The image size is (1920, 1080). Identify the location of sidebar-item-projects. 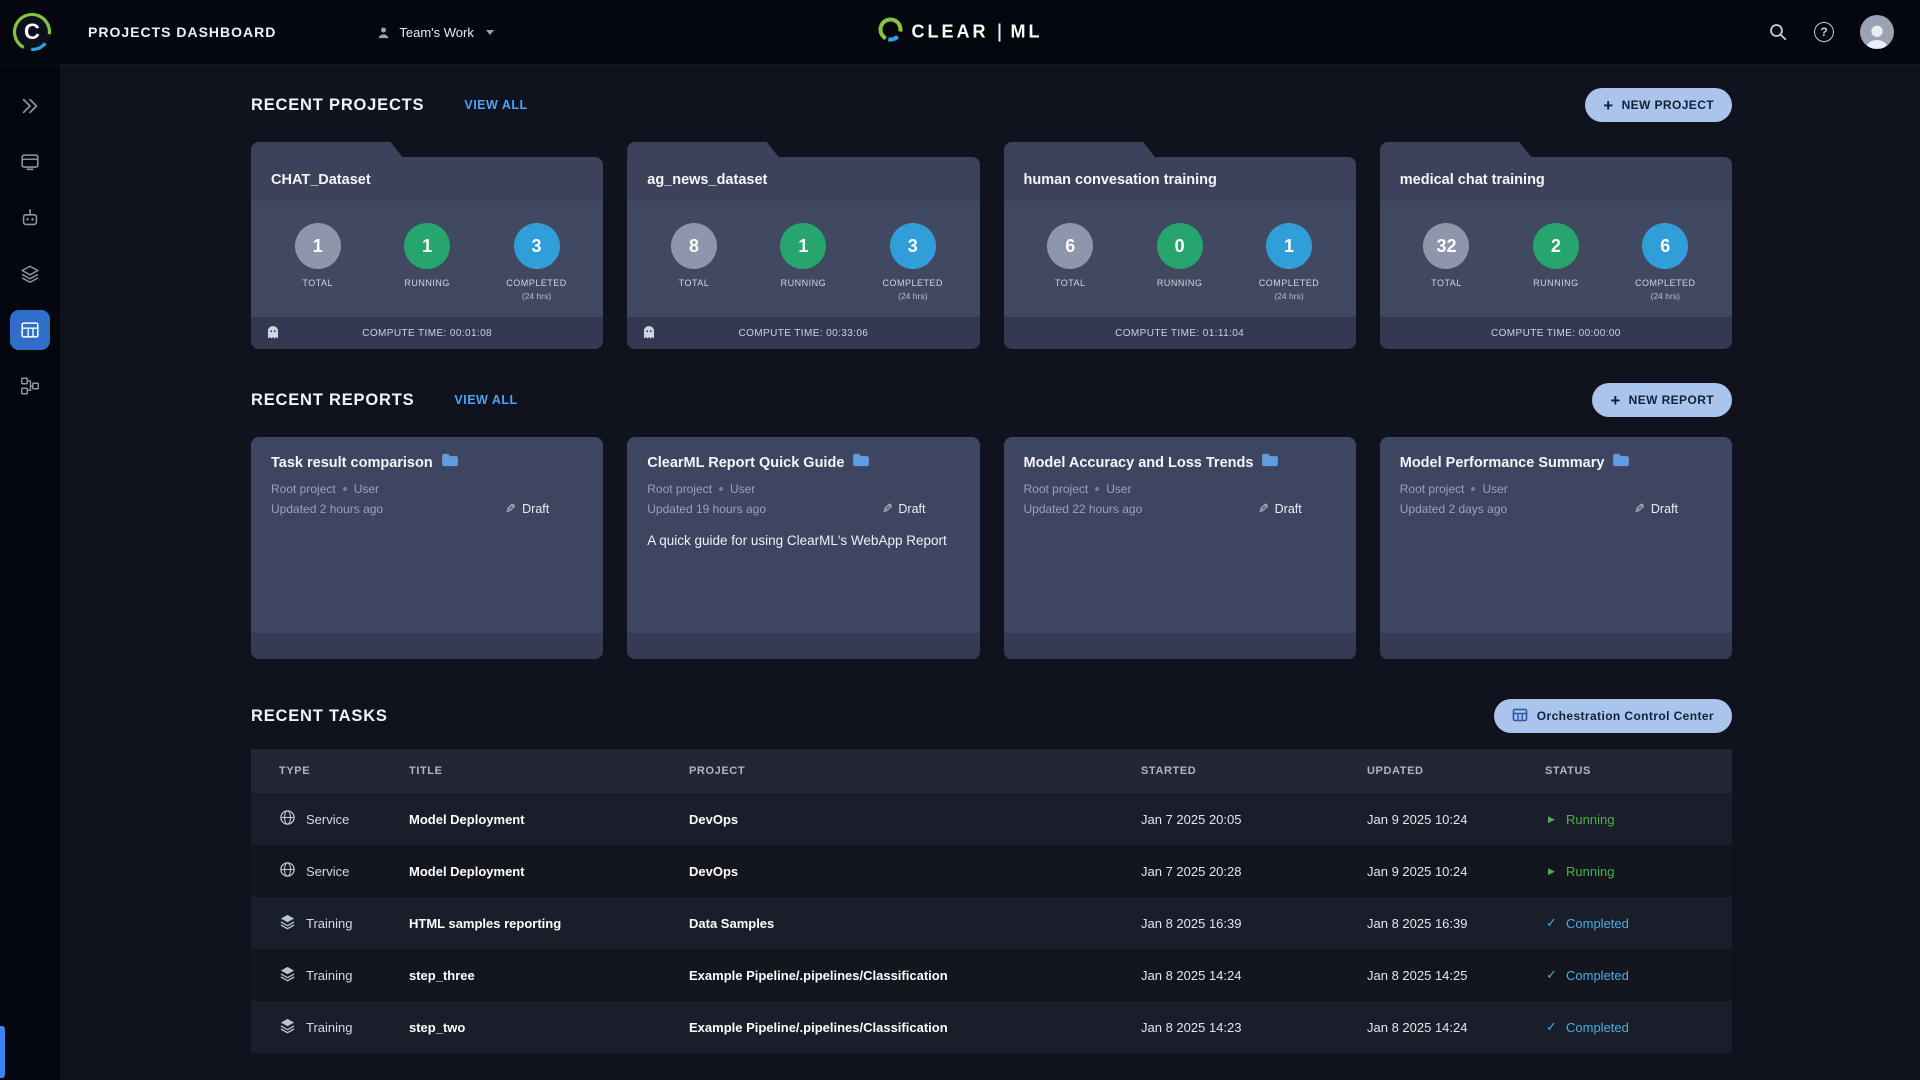
(30, 330).